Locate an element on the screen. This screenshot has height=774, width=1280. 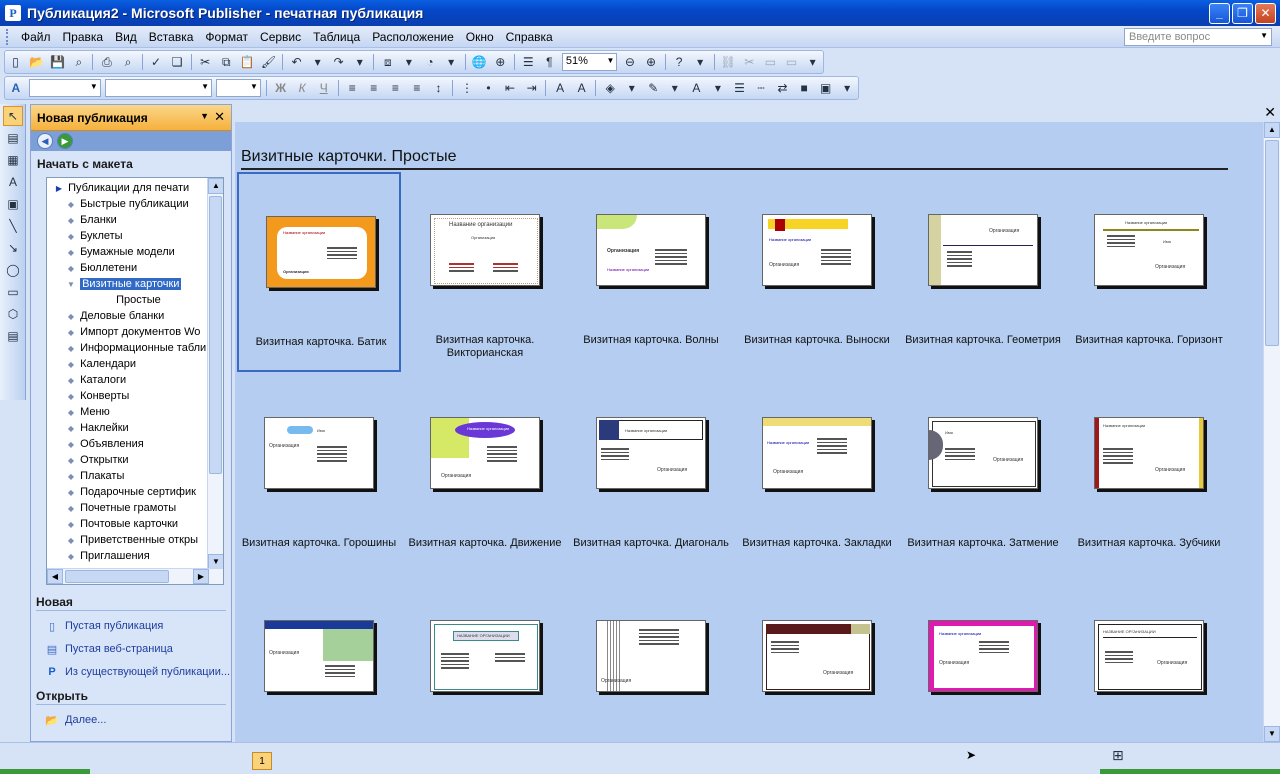
print-preview-icon: ⌕ is located at coordinates (127, 62).